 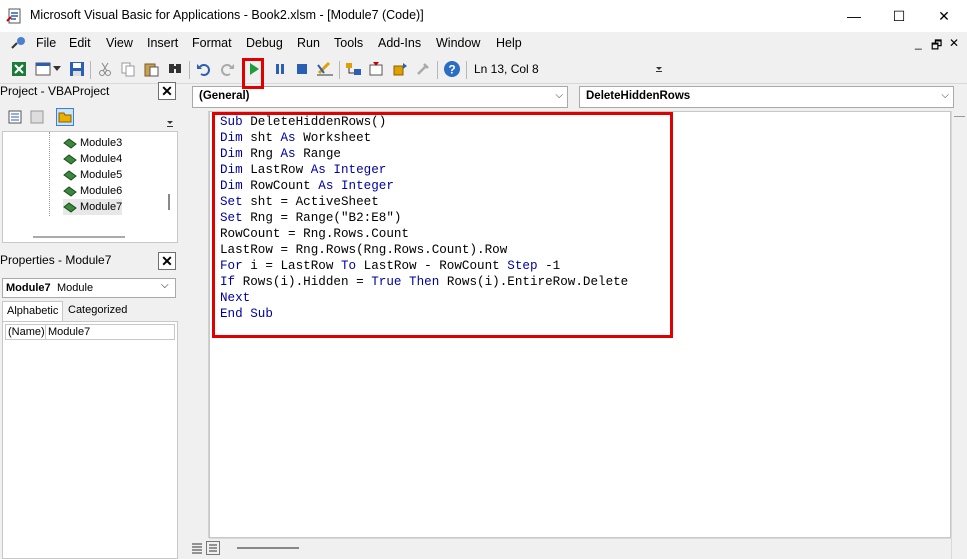 I want to click on module-label: Module7, so click(x=101, y=207).